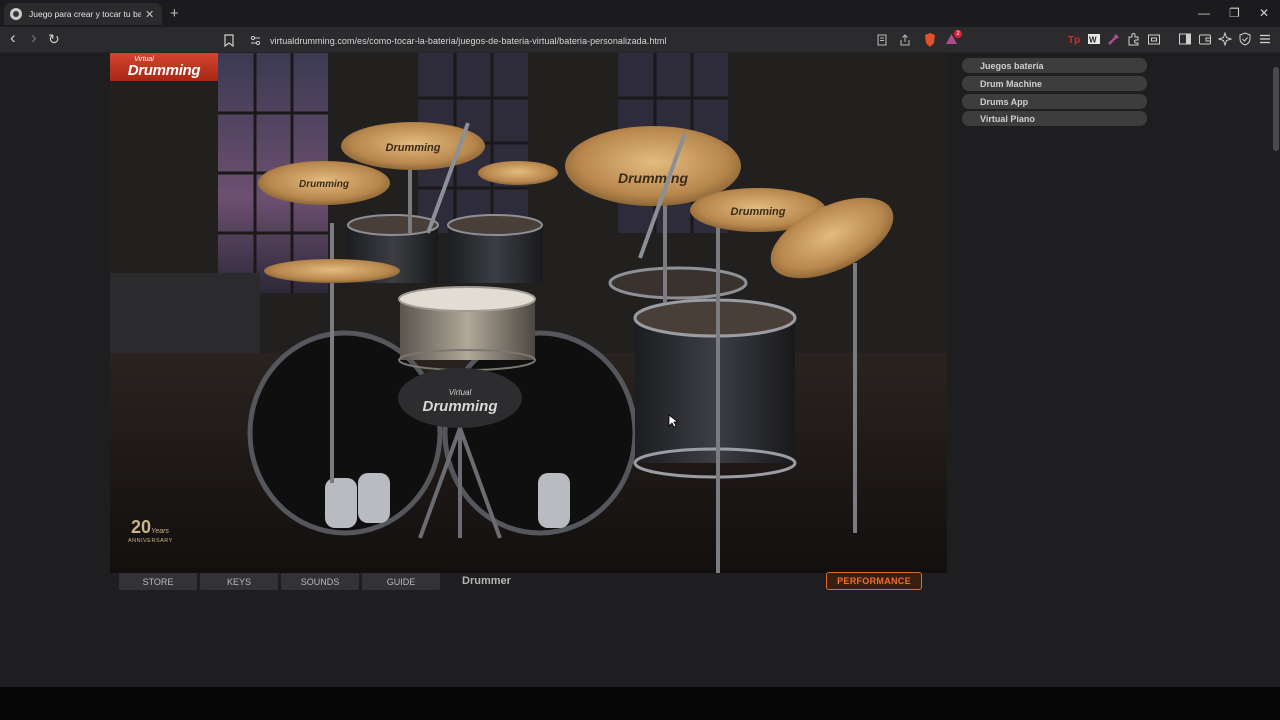 This screenshot has width=1280, height=720. What do you see at coordinates (1265, 39) in the screenshot?
I see `main-menu-icon` at bounding box center [1265, 39].